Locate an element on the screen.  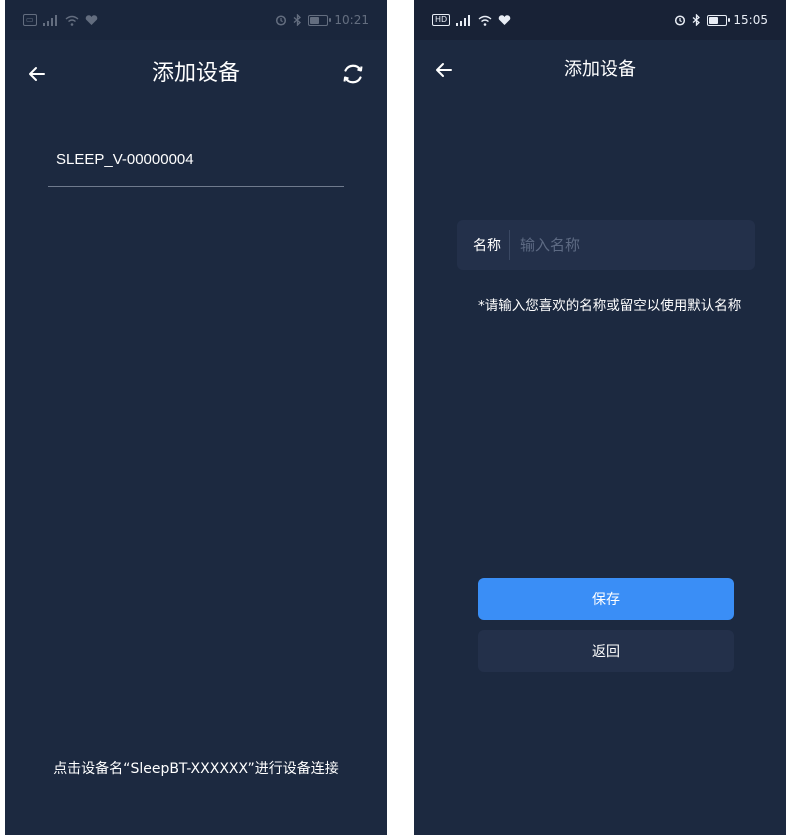
status-bar: ▭ 10:21 is located at coordinates (196, 20).